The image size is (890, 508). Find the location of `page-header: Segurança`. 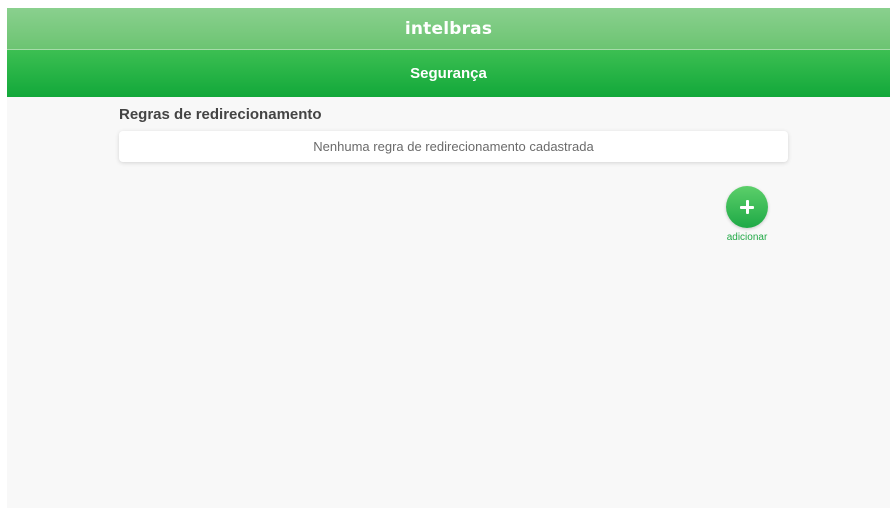

page-header: Segurança is located at coordinates (448, 73).